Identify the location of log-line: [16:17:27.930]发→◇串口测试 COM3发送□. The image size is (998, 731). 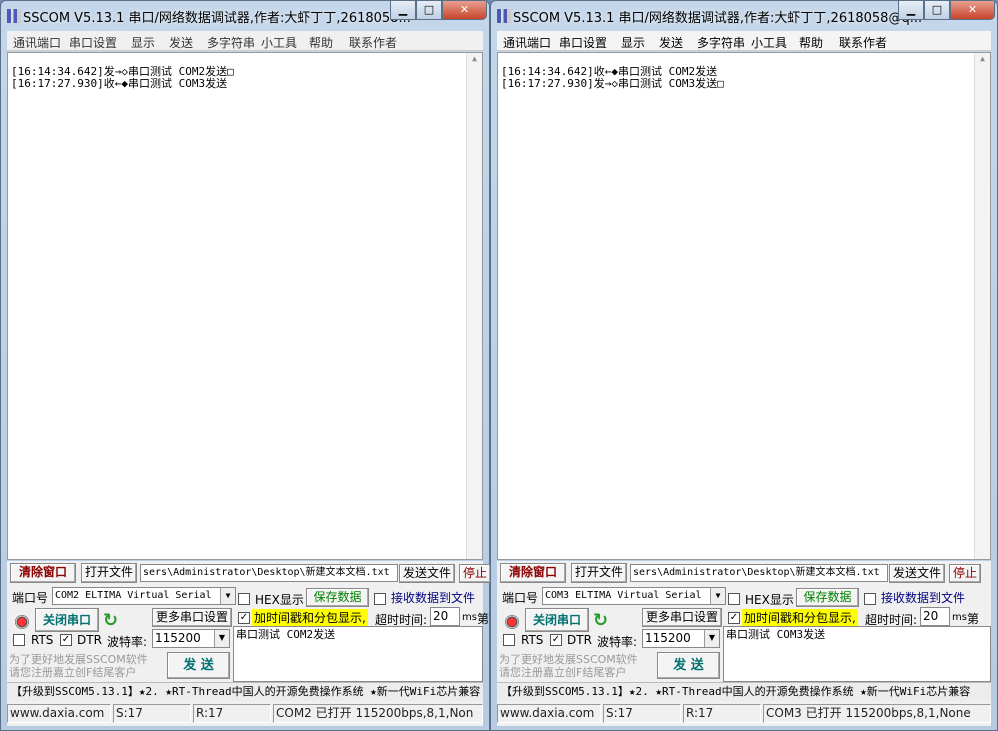
(612, 83).